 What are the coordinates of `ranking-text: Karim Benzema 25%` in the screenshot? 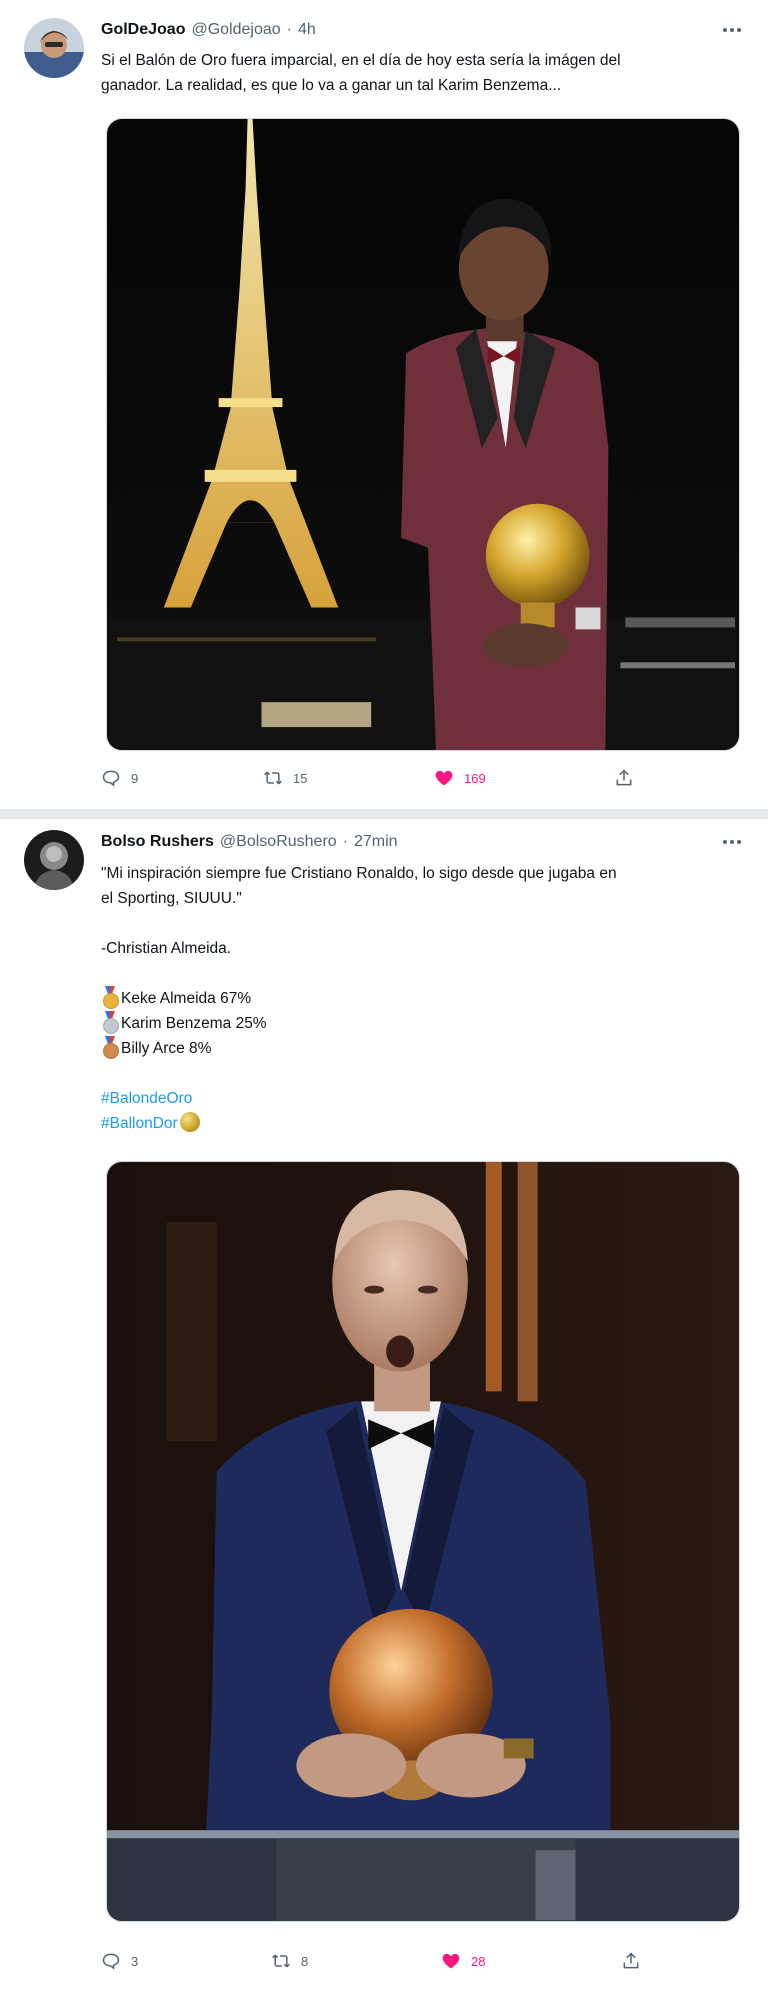 It's located at (194, 1023).